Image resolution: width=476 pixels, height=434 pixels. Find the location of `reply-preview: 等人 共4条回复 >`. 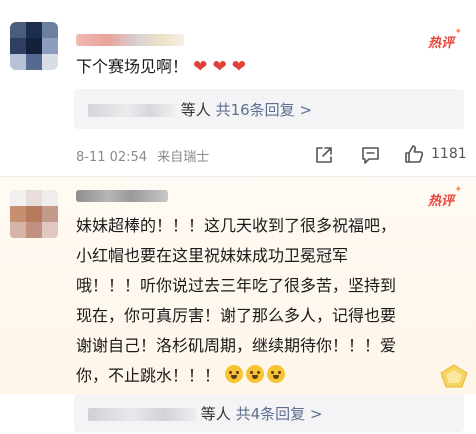

reply-preview: 等人 共4条回复 > is located at coordinates (269, 413).